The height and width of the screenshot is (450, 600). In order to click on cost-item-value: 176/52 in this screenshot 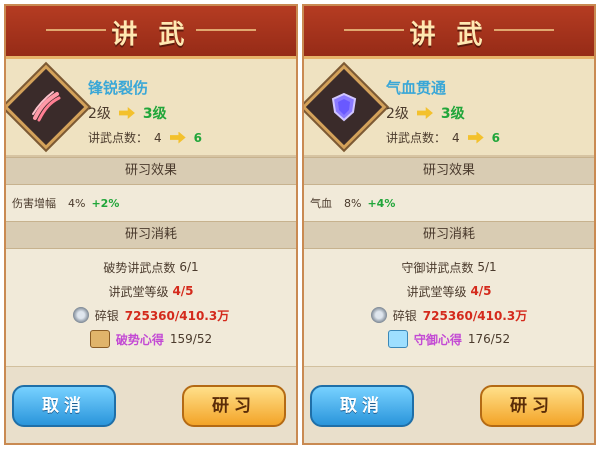, I will do `click(489, 339)`.